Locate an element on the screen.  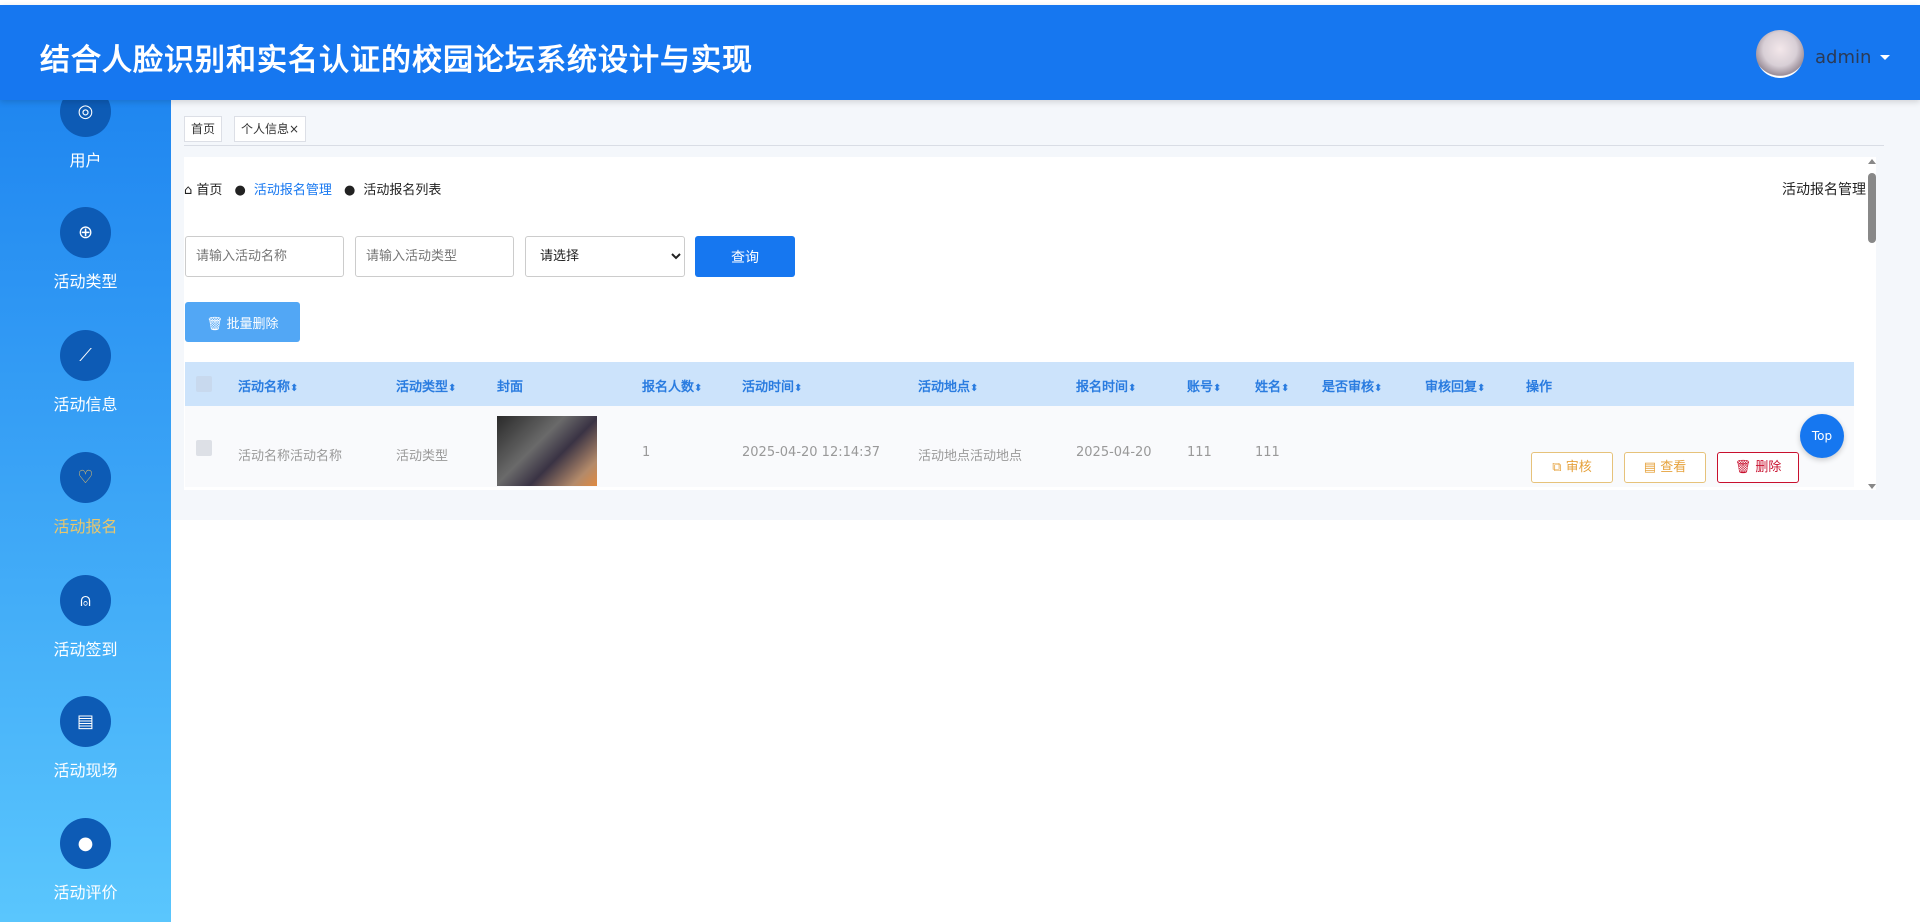
column-header: 审核回复⬍ is located at coordinates (1455, 385).